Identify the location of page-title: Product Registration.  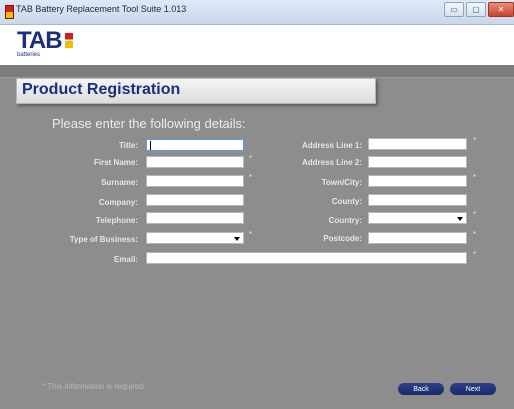
(101, 89).